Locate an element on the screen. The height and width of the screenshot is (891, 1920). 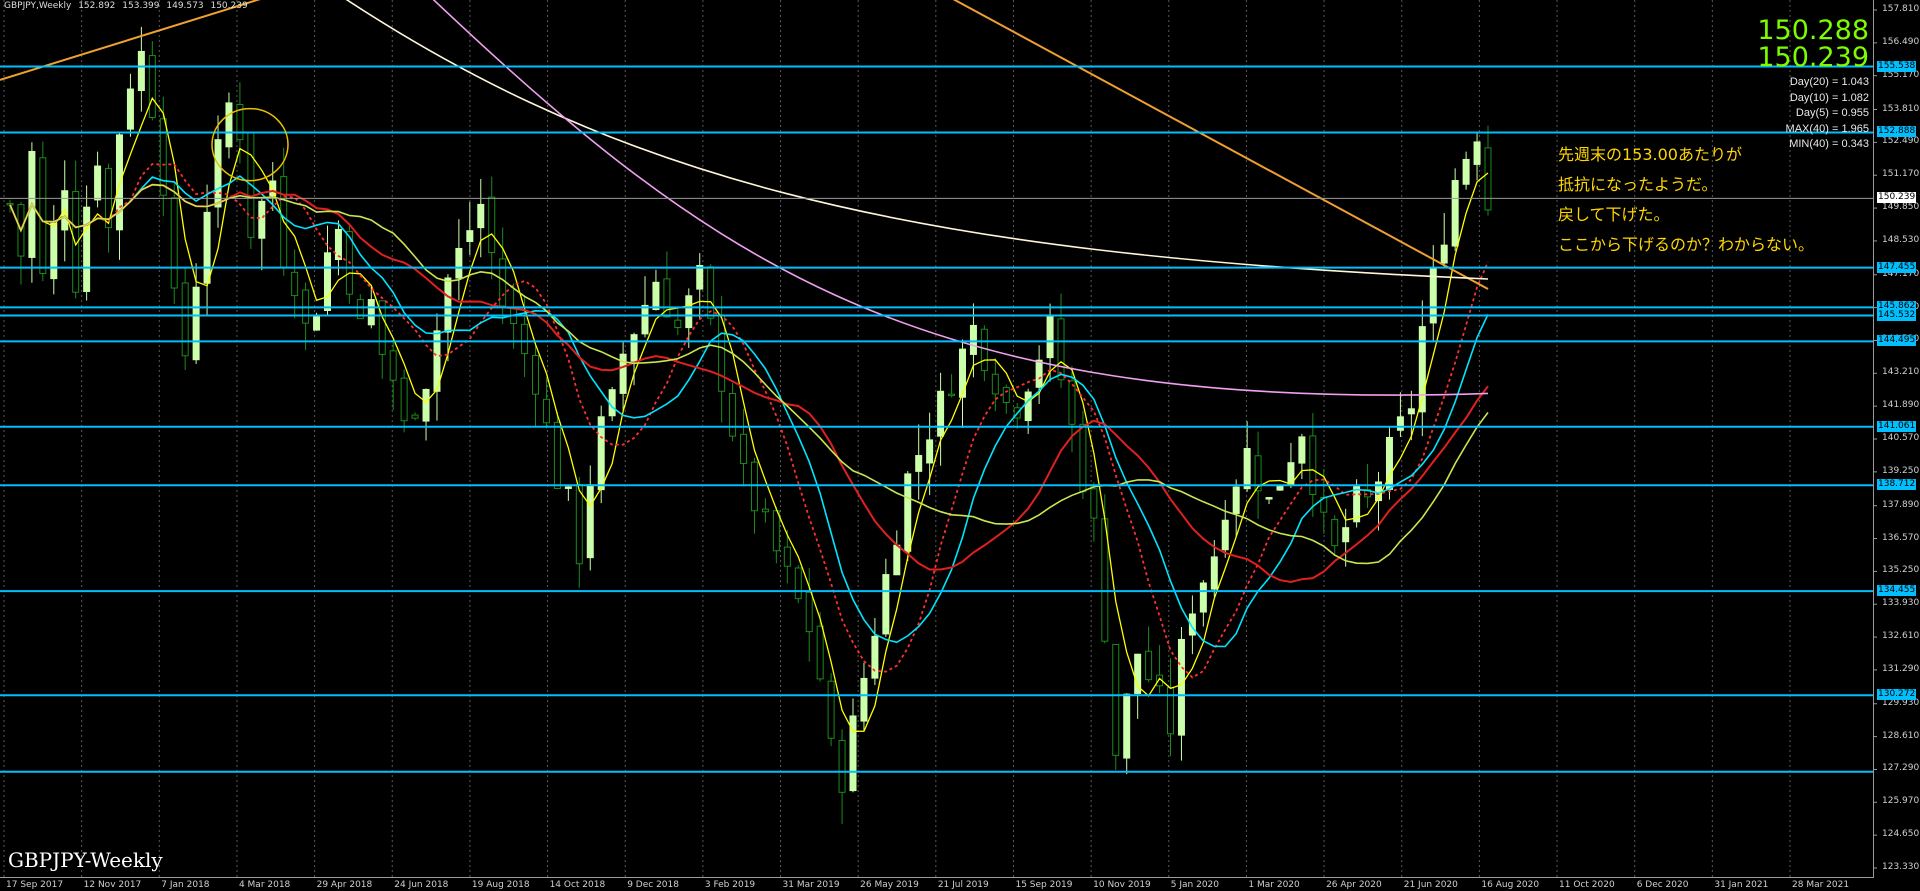
x-tick-label: 28 Mar 2021 is located at coordinates (1821, 885).